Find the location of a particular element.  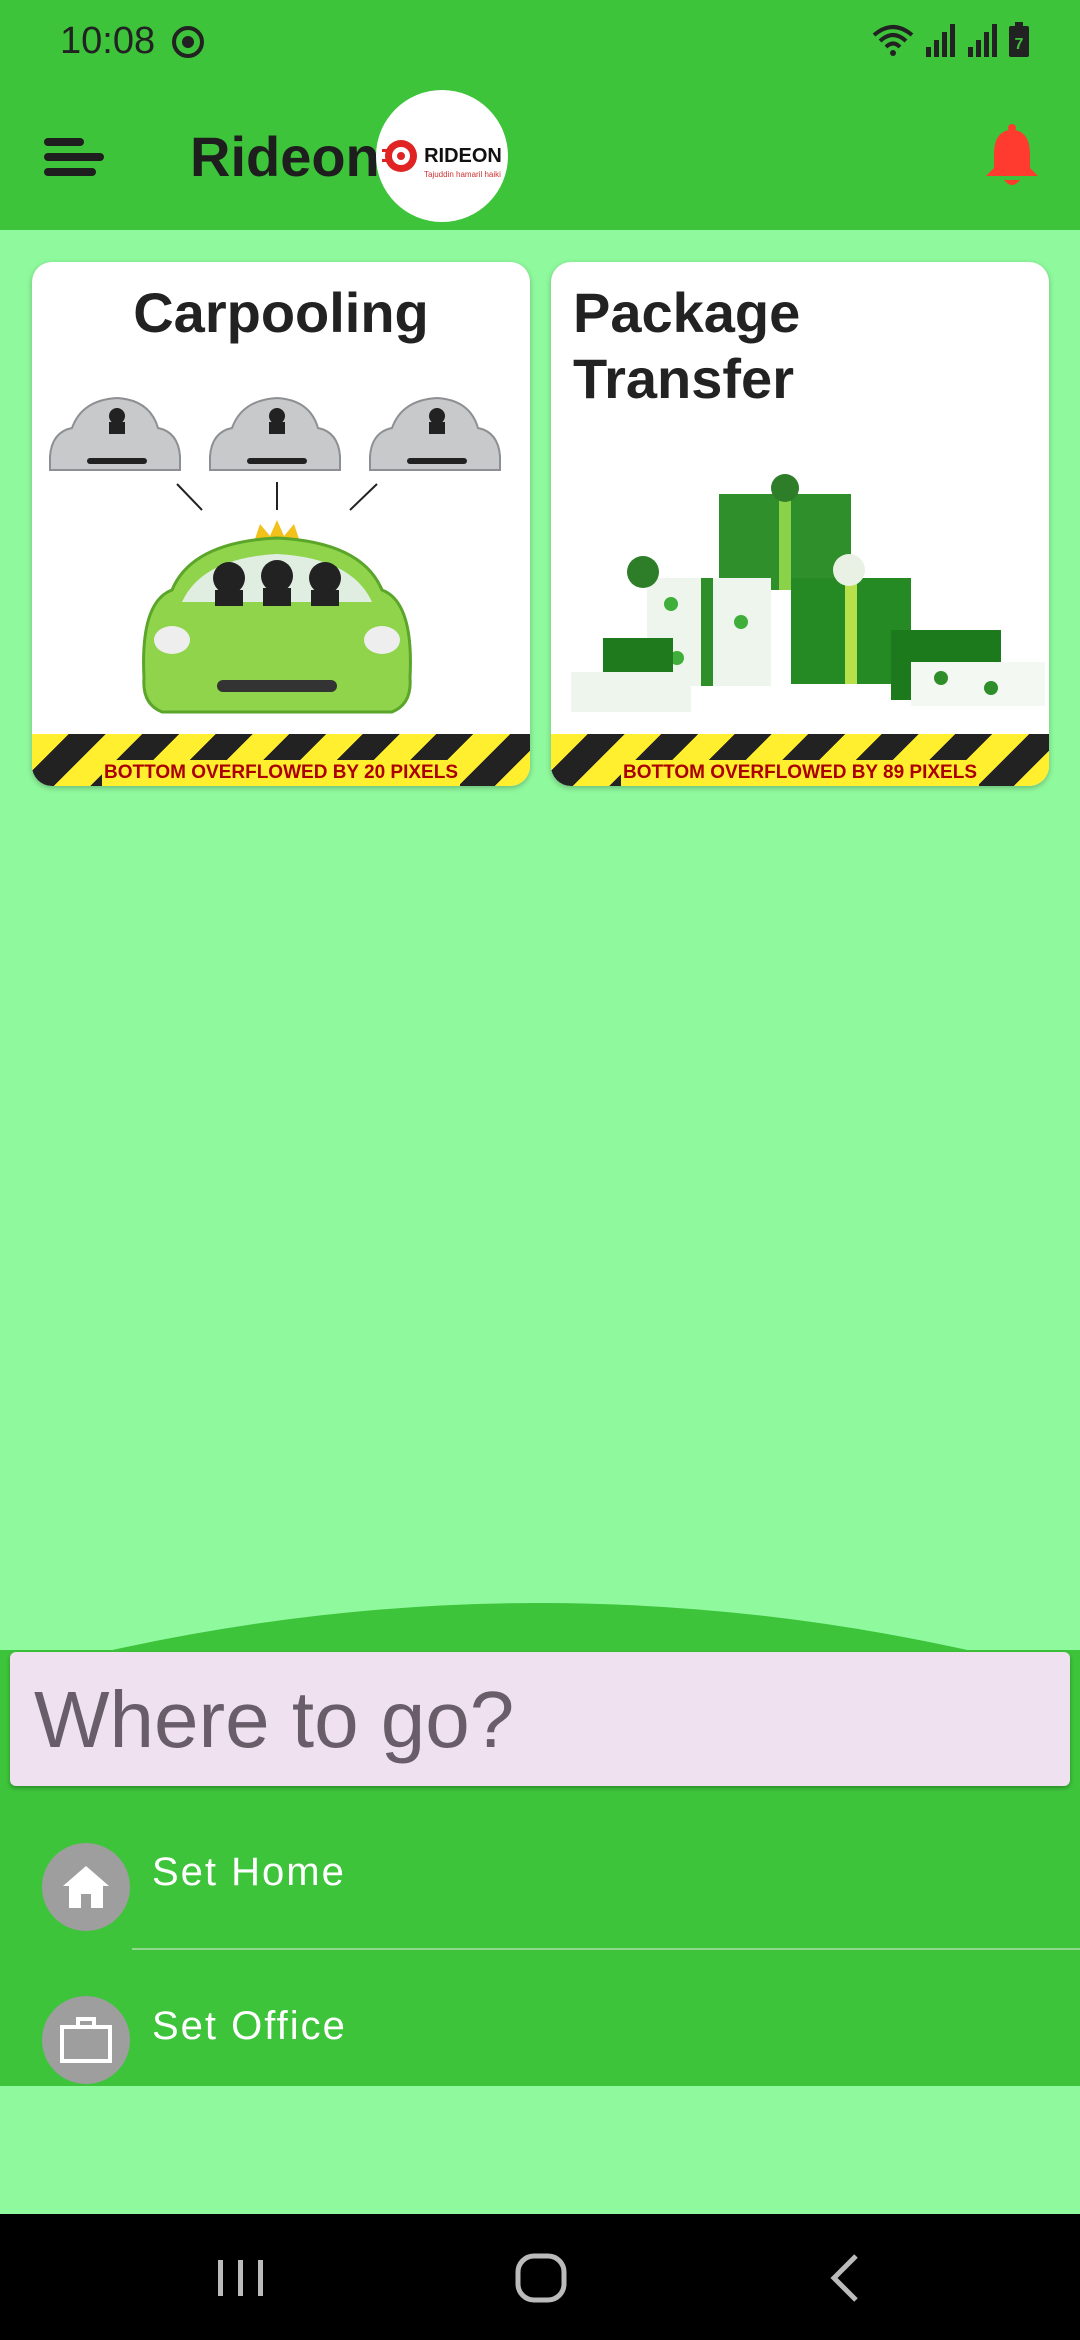

search-placeholder: Where to go? is located at coordinates (274, 1719).